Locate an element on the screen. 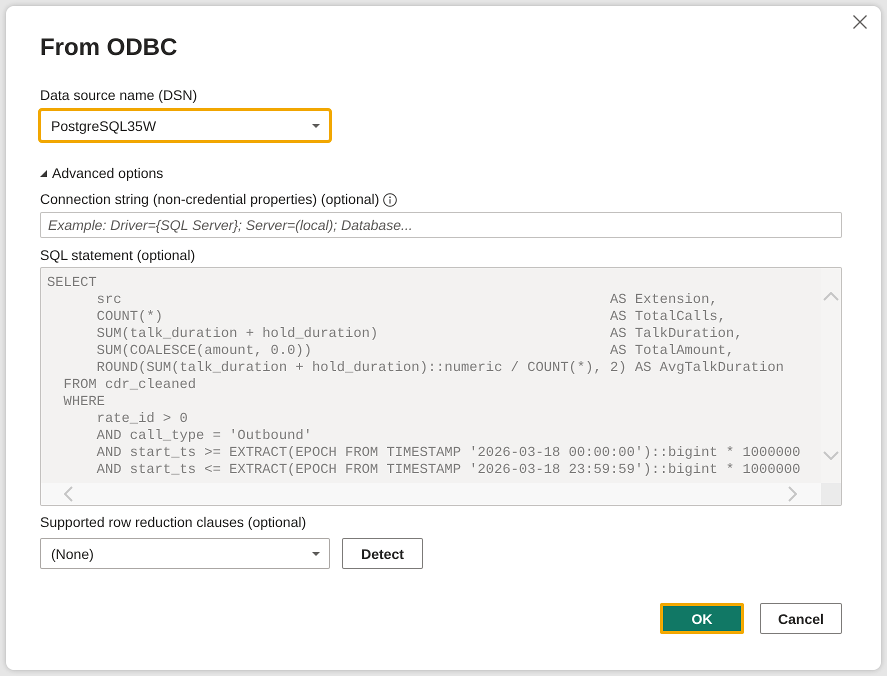  field-label: SQL statement (optional) is located at coordinates (118, 255).